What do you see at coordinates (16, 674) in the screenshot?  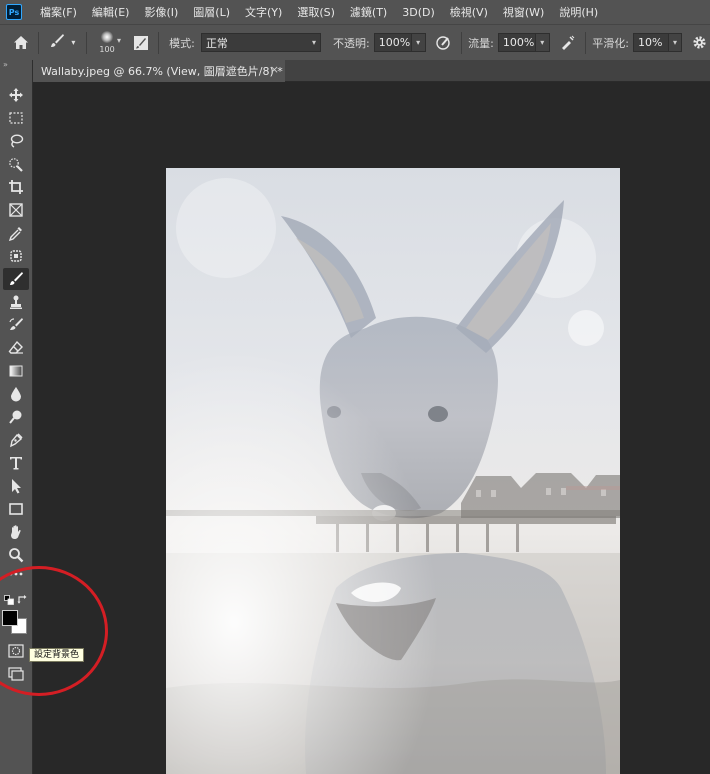 I see `screen-mode-icon` at bounding box center [16, 674].